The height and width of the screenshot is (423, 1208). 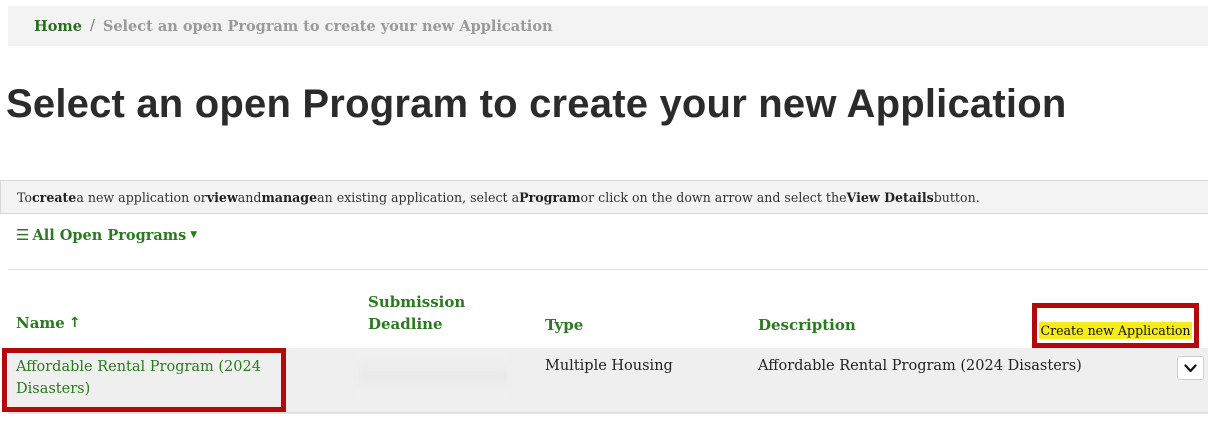 I want to click on column-header-type: Type, so click(x=564, y=325).